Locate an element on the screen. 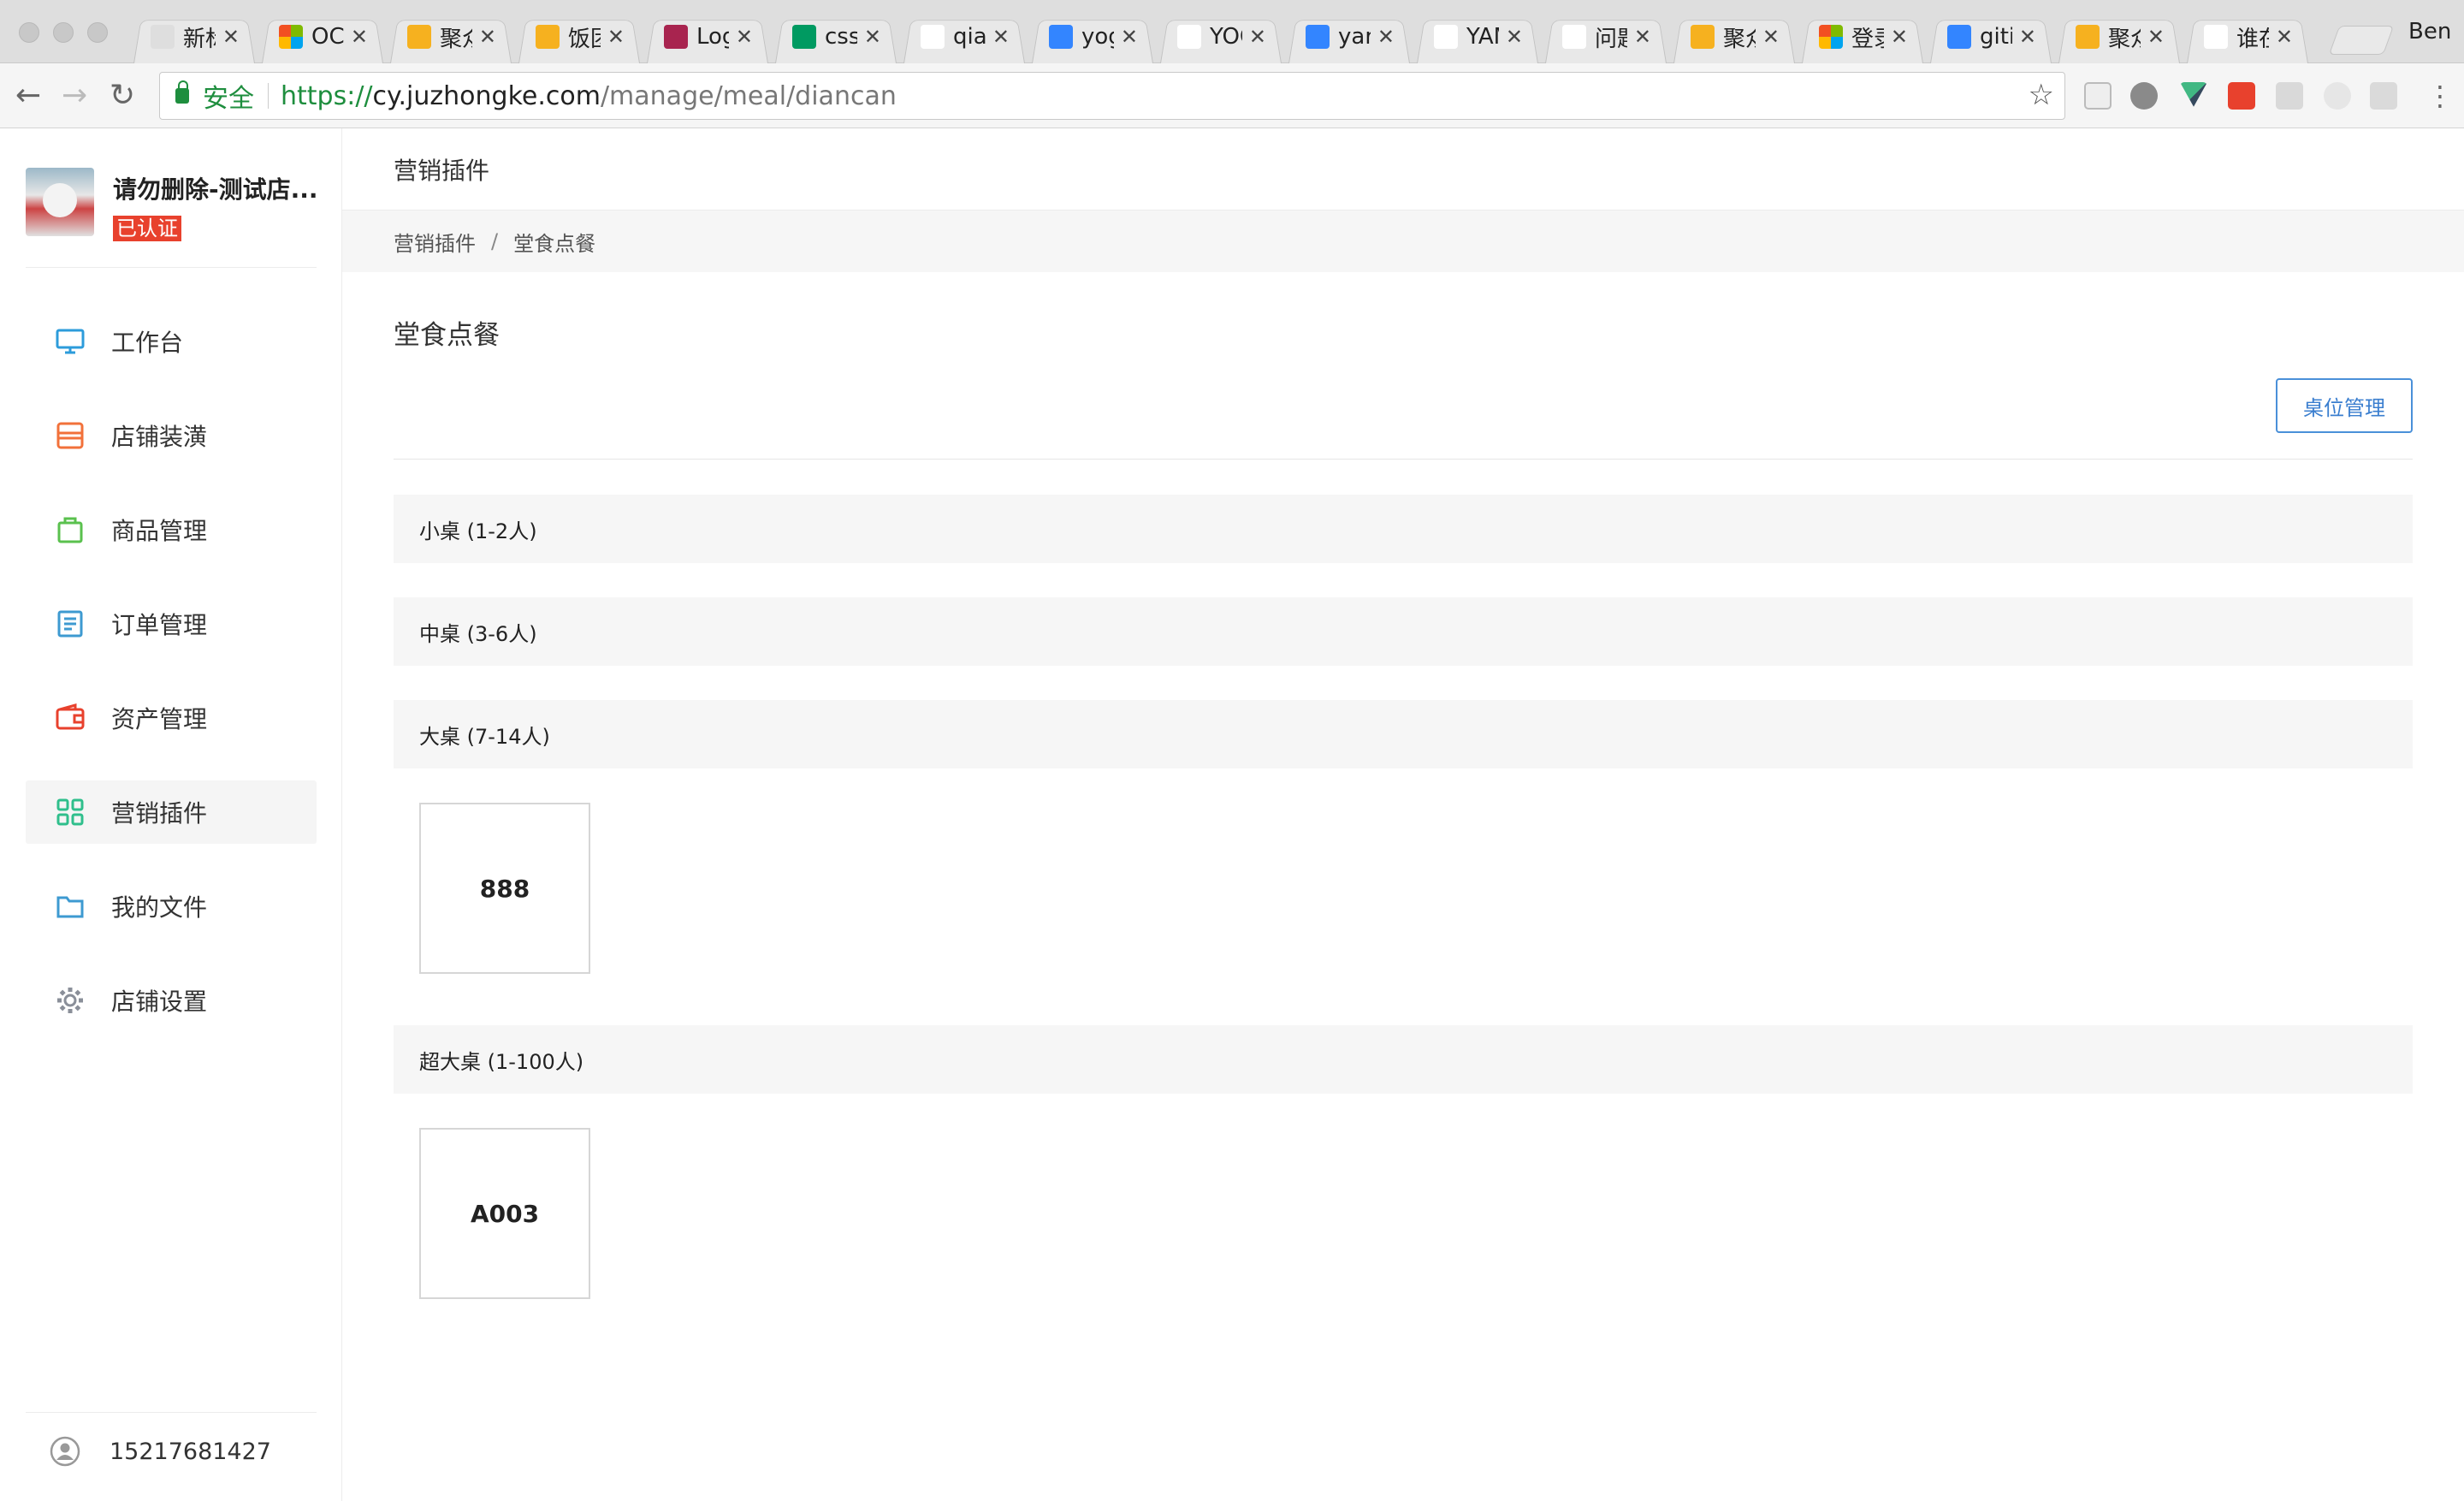 The height and width of the screenshot is (1501, 2464). browser-tab-label: Log is located at coordinates (712, 37).